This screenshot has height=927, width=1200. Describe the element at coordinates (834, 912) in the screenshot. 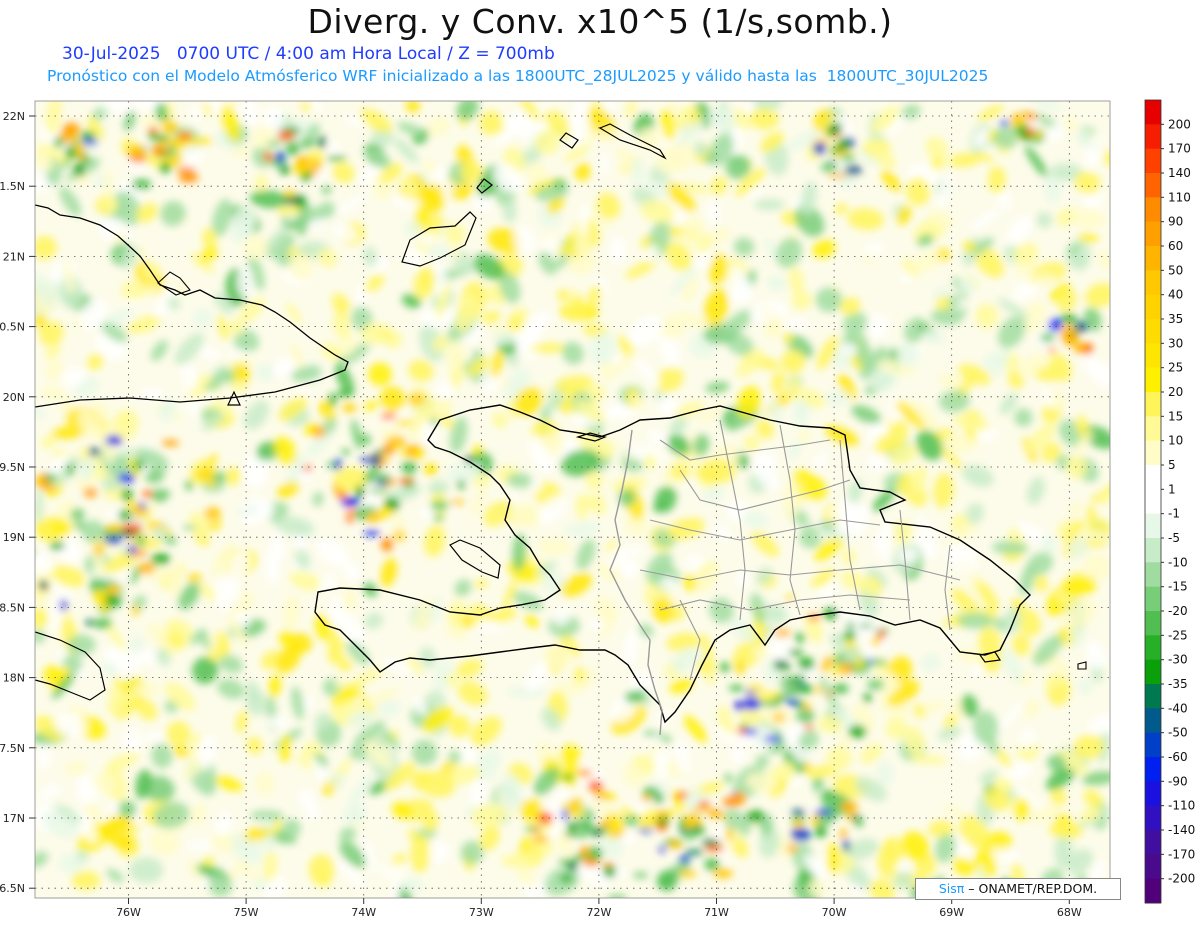

I see `lon-tick-label: 70W` at that location.